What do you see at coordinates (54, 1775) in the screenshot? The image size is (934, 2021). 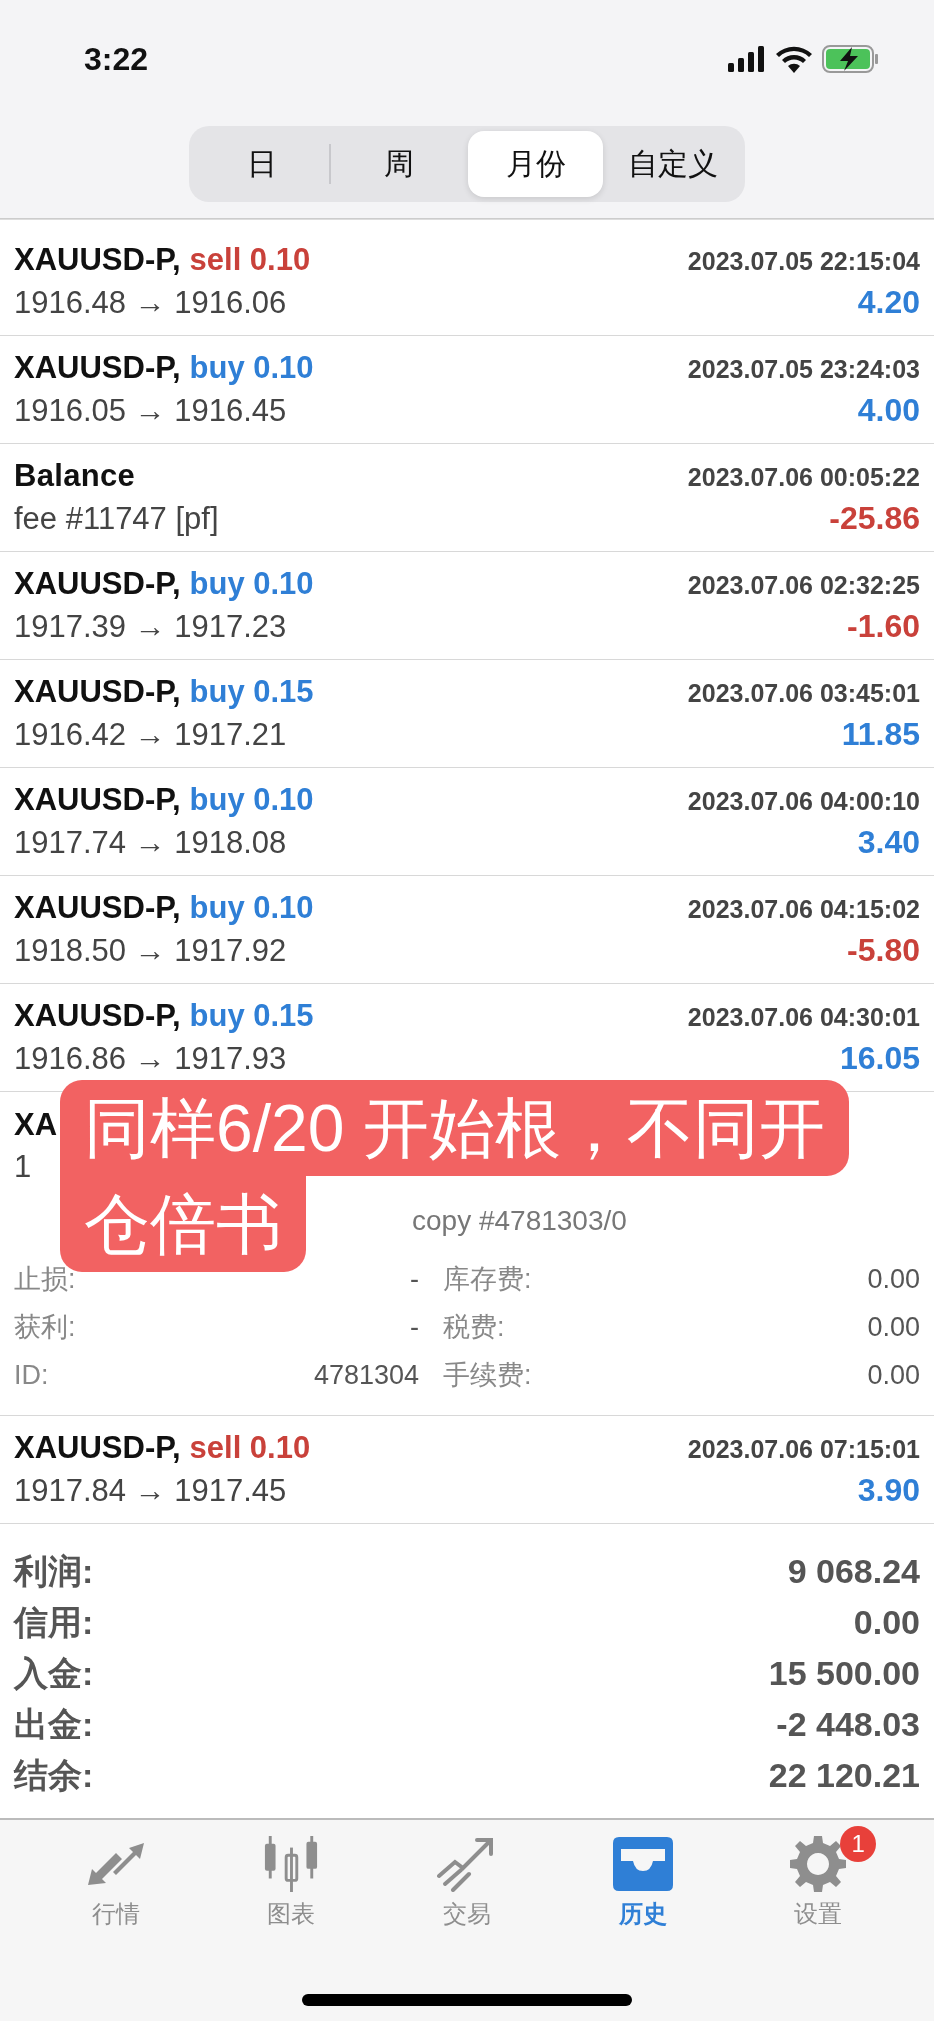 I see `summary-label: 结余:` at bounding box center [54, 1775].